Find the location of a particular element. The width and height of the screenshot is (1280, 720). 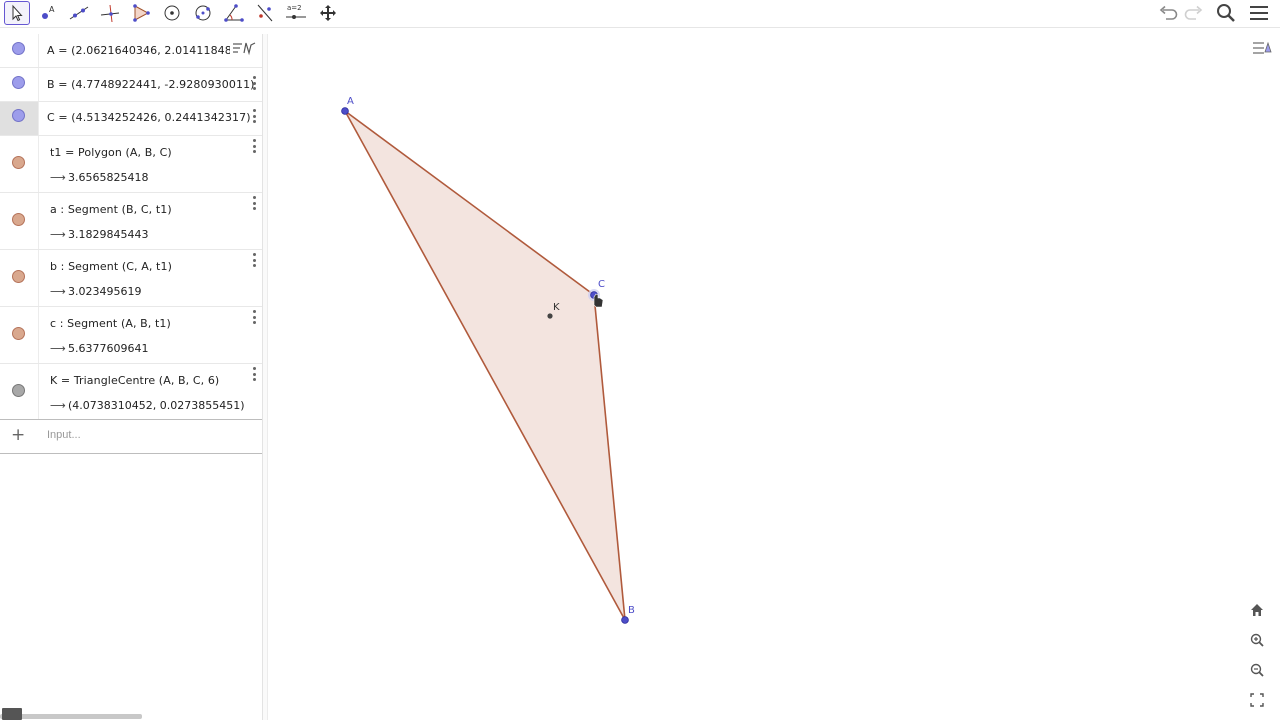

algebra-input-field is located at coordinates (147, 435).